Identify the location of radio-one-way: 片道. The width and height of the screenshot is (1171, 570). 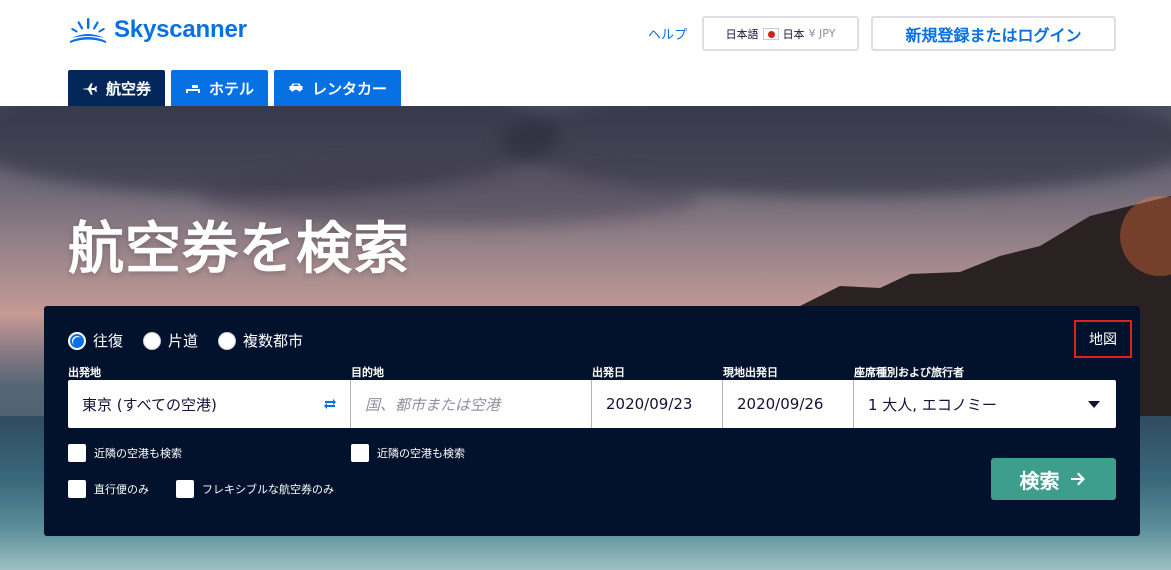
(170, 340).